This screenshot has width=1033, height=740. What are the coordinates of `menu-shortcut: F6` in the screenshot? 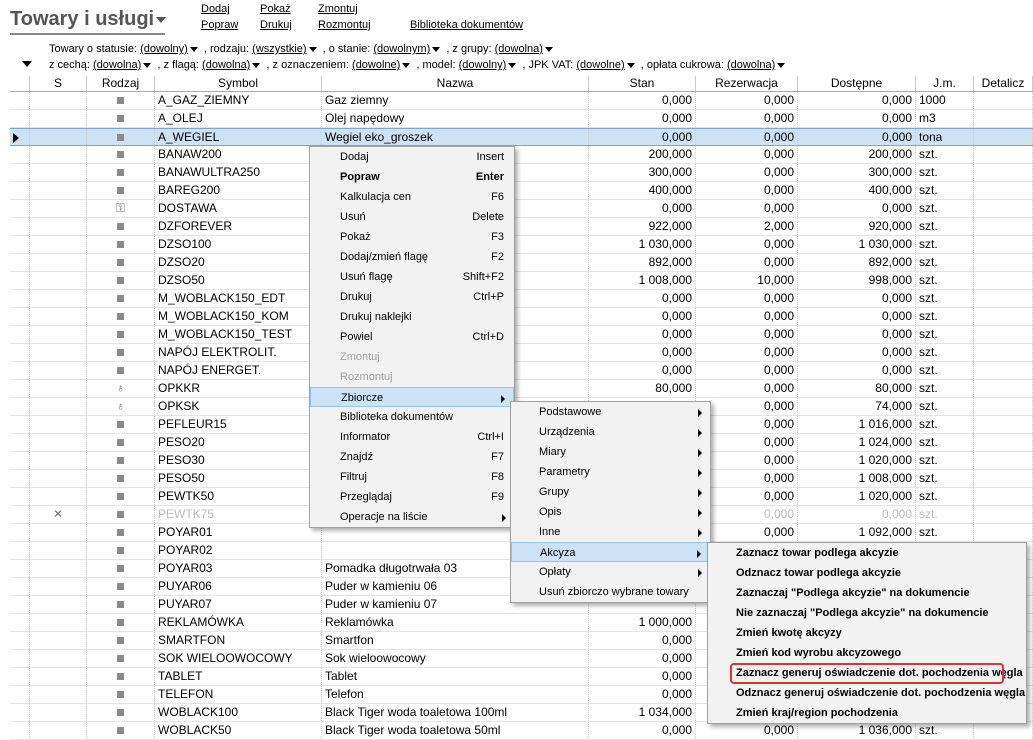 It's located at (497, 197).